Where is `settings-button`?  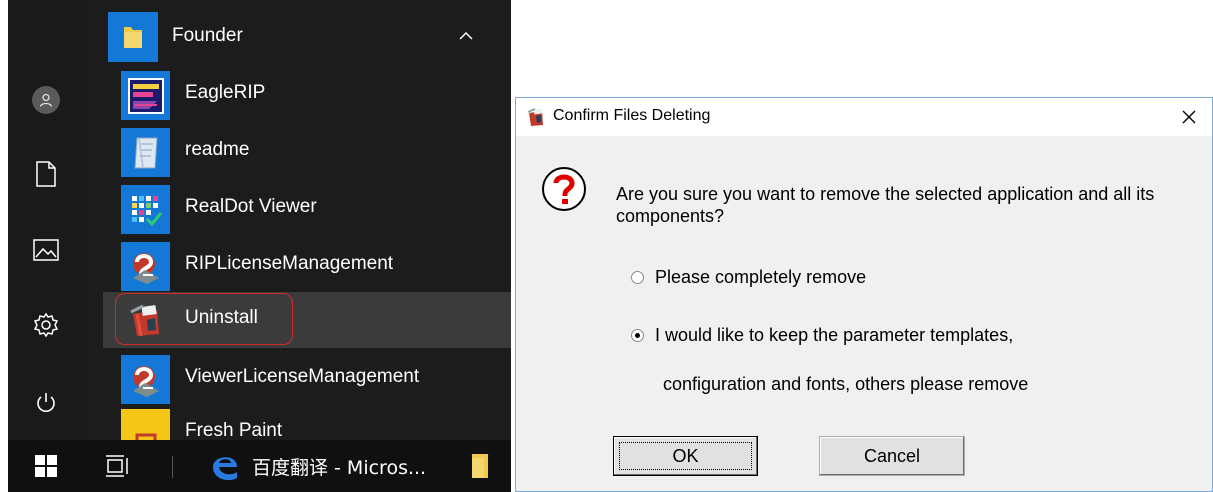
settings-button is located at coordinates (46, 325).